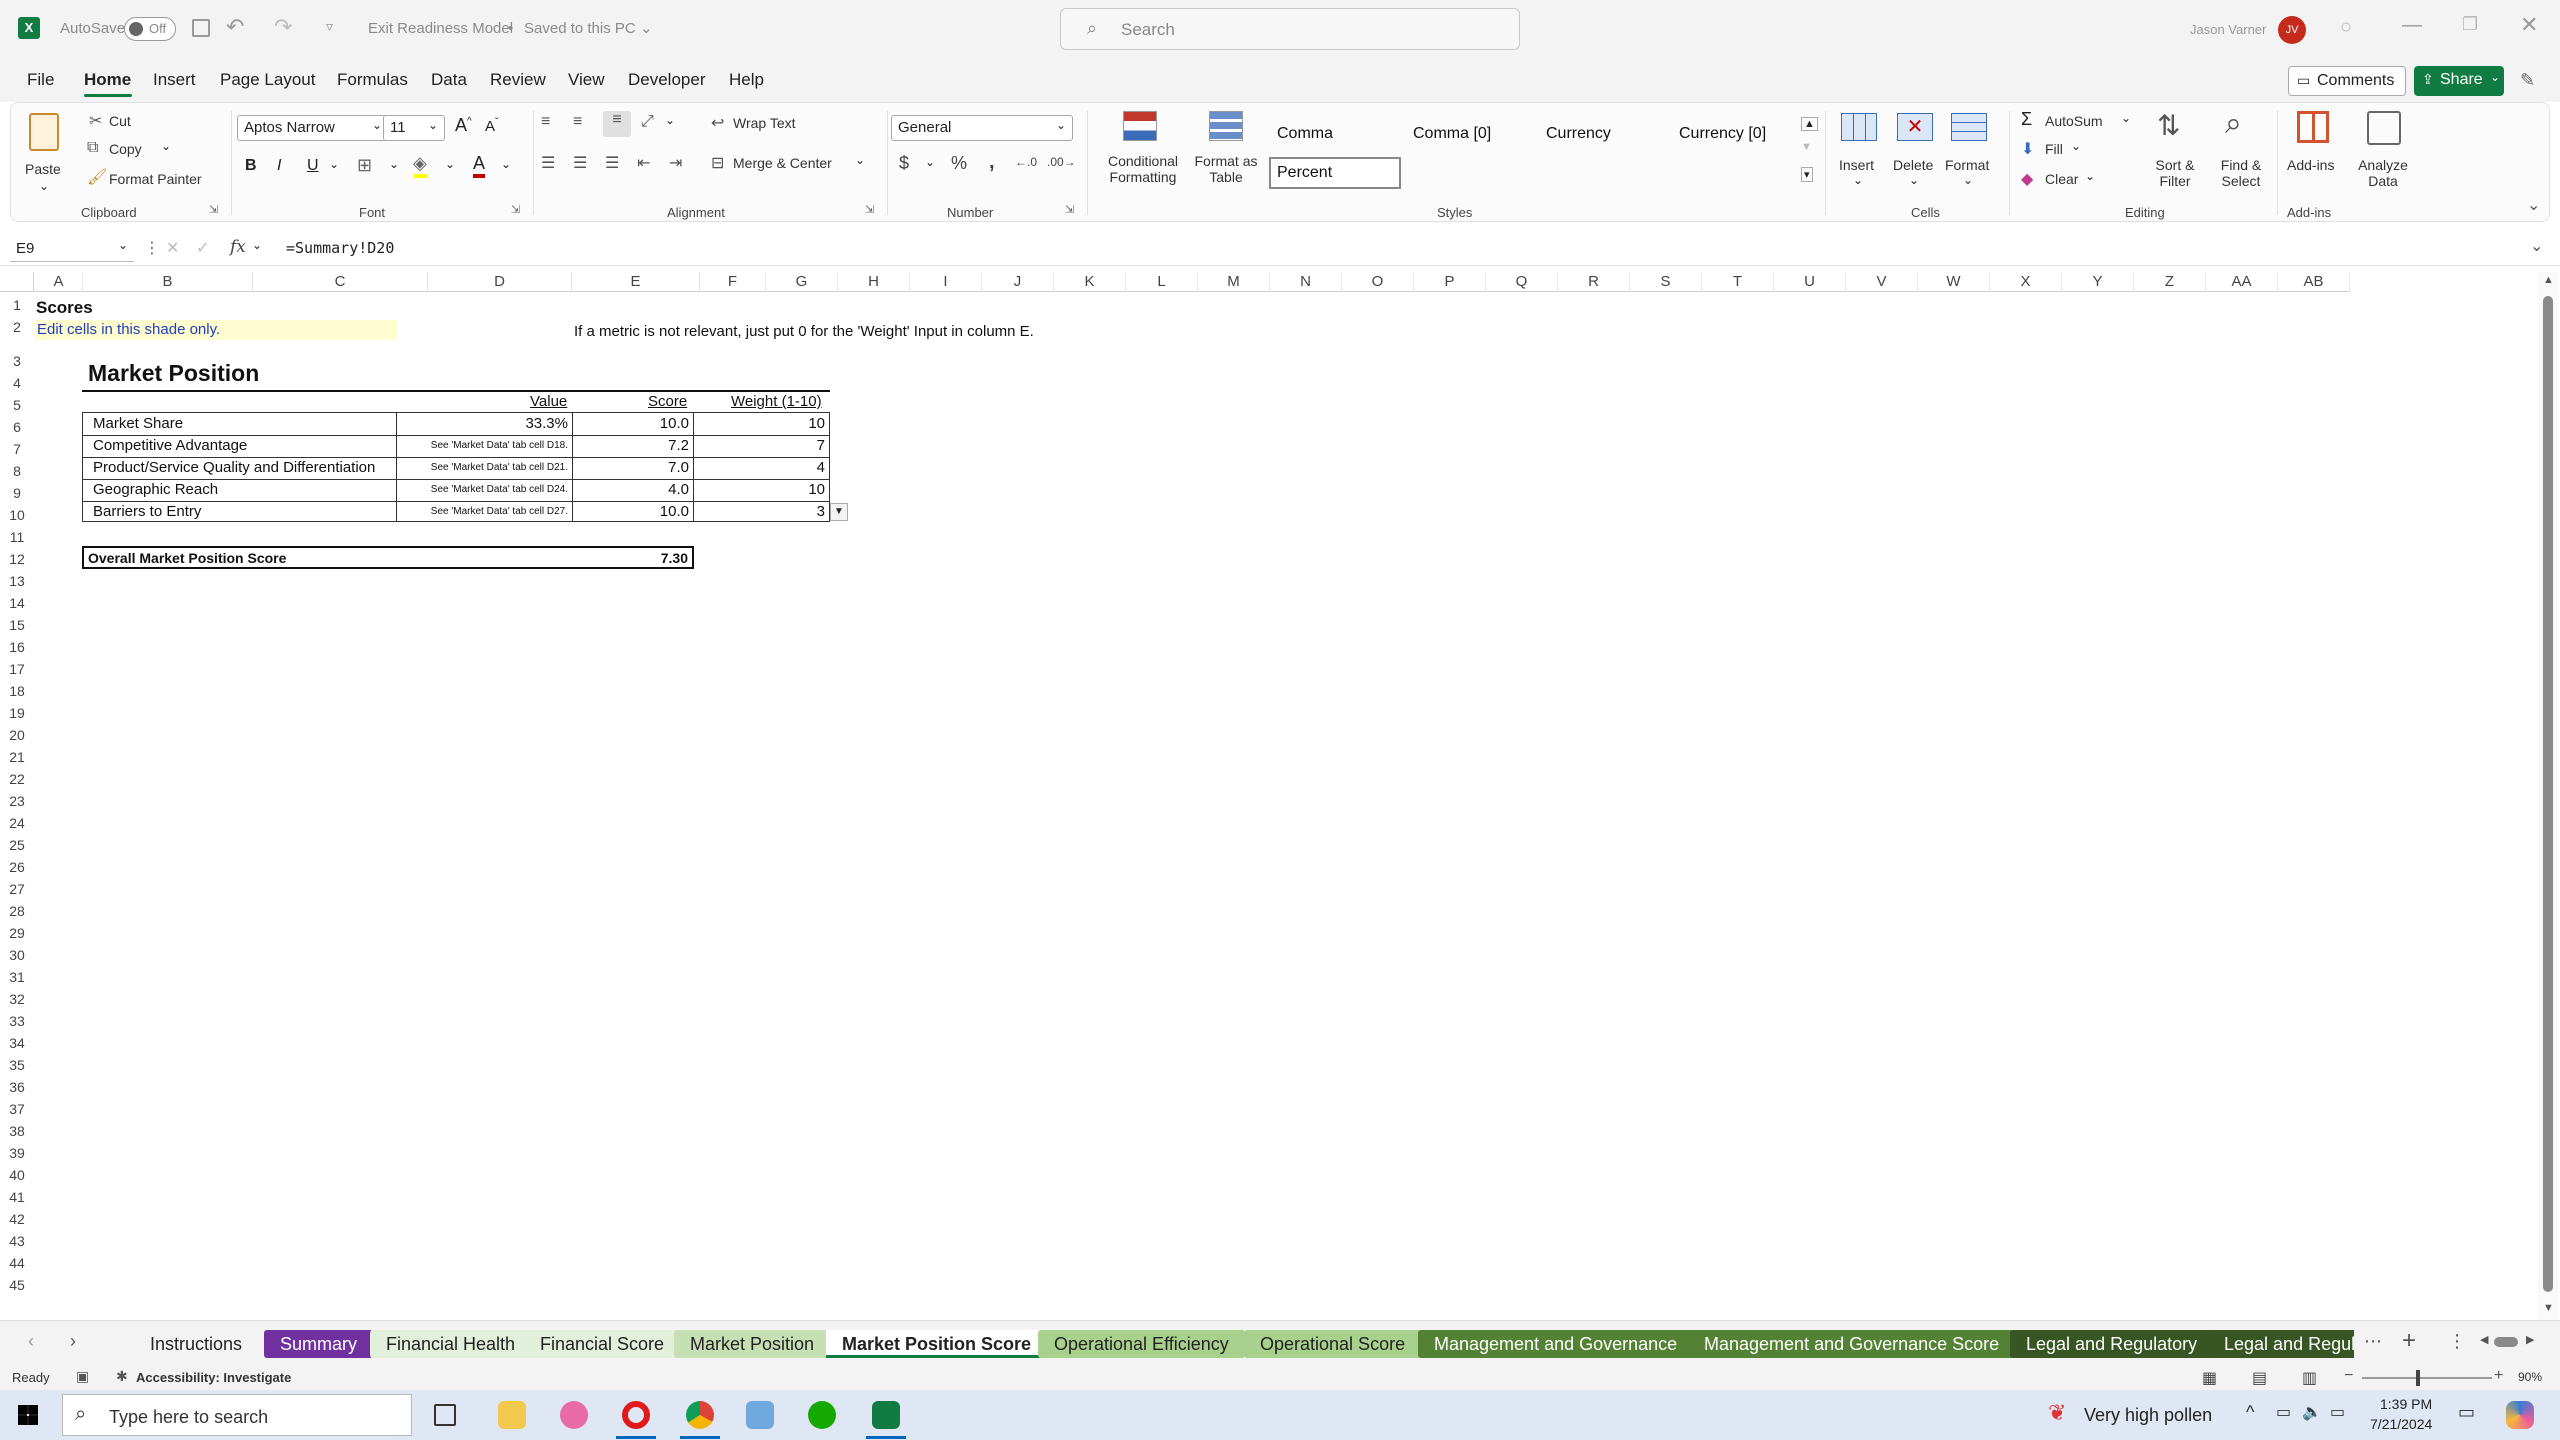 The image size is (2560, 1440). Describe the element at coordinates (930, 162) in the screenshot. I see `accounting-chevron-icon: ⌄` at that location.